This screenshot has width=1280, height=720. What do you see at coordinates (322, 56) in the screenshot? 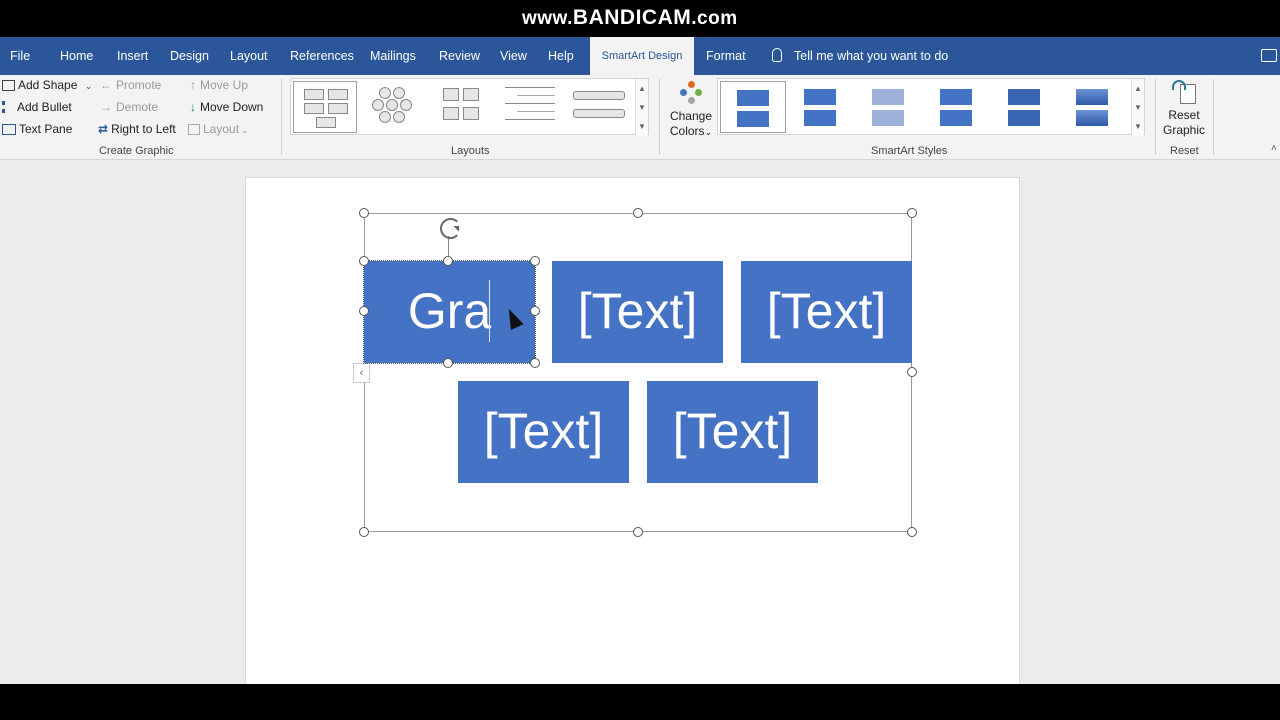
I see `tab-references: References` at bounding box center [322, 56].